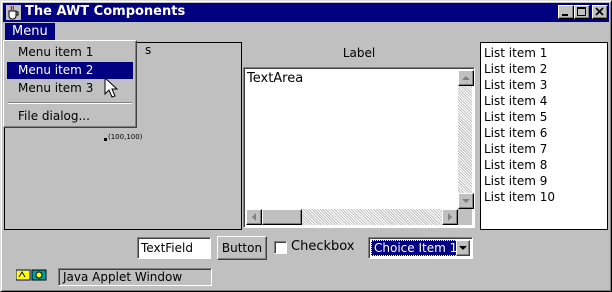 This screenshot has width=612, height=292. What do you see at coordinates (566, 12) in the screenshot?
I see `minimize-button` at bounding box center [566, 12].